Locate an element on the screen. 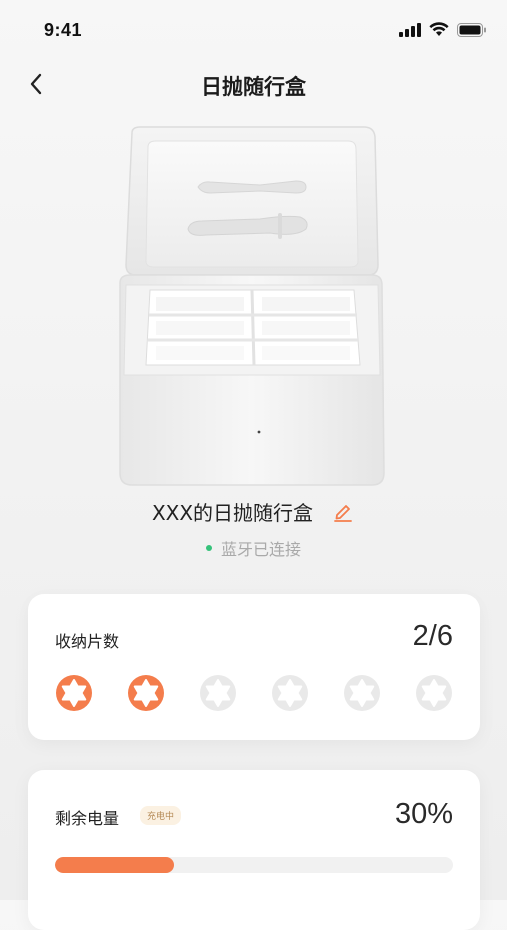 The image size is (507, 930). device-name: XXX的日抛随行盒 is located at coordinates (232, 512).